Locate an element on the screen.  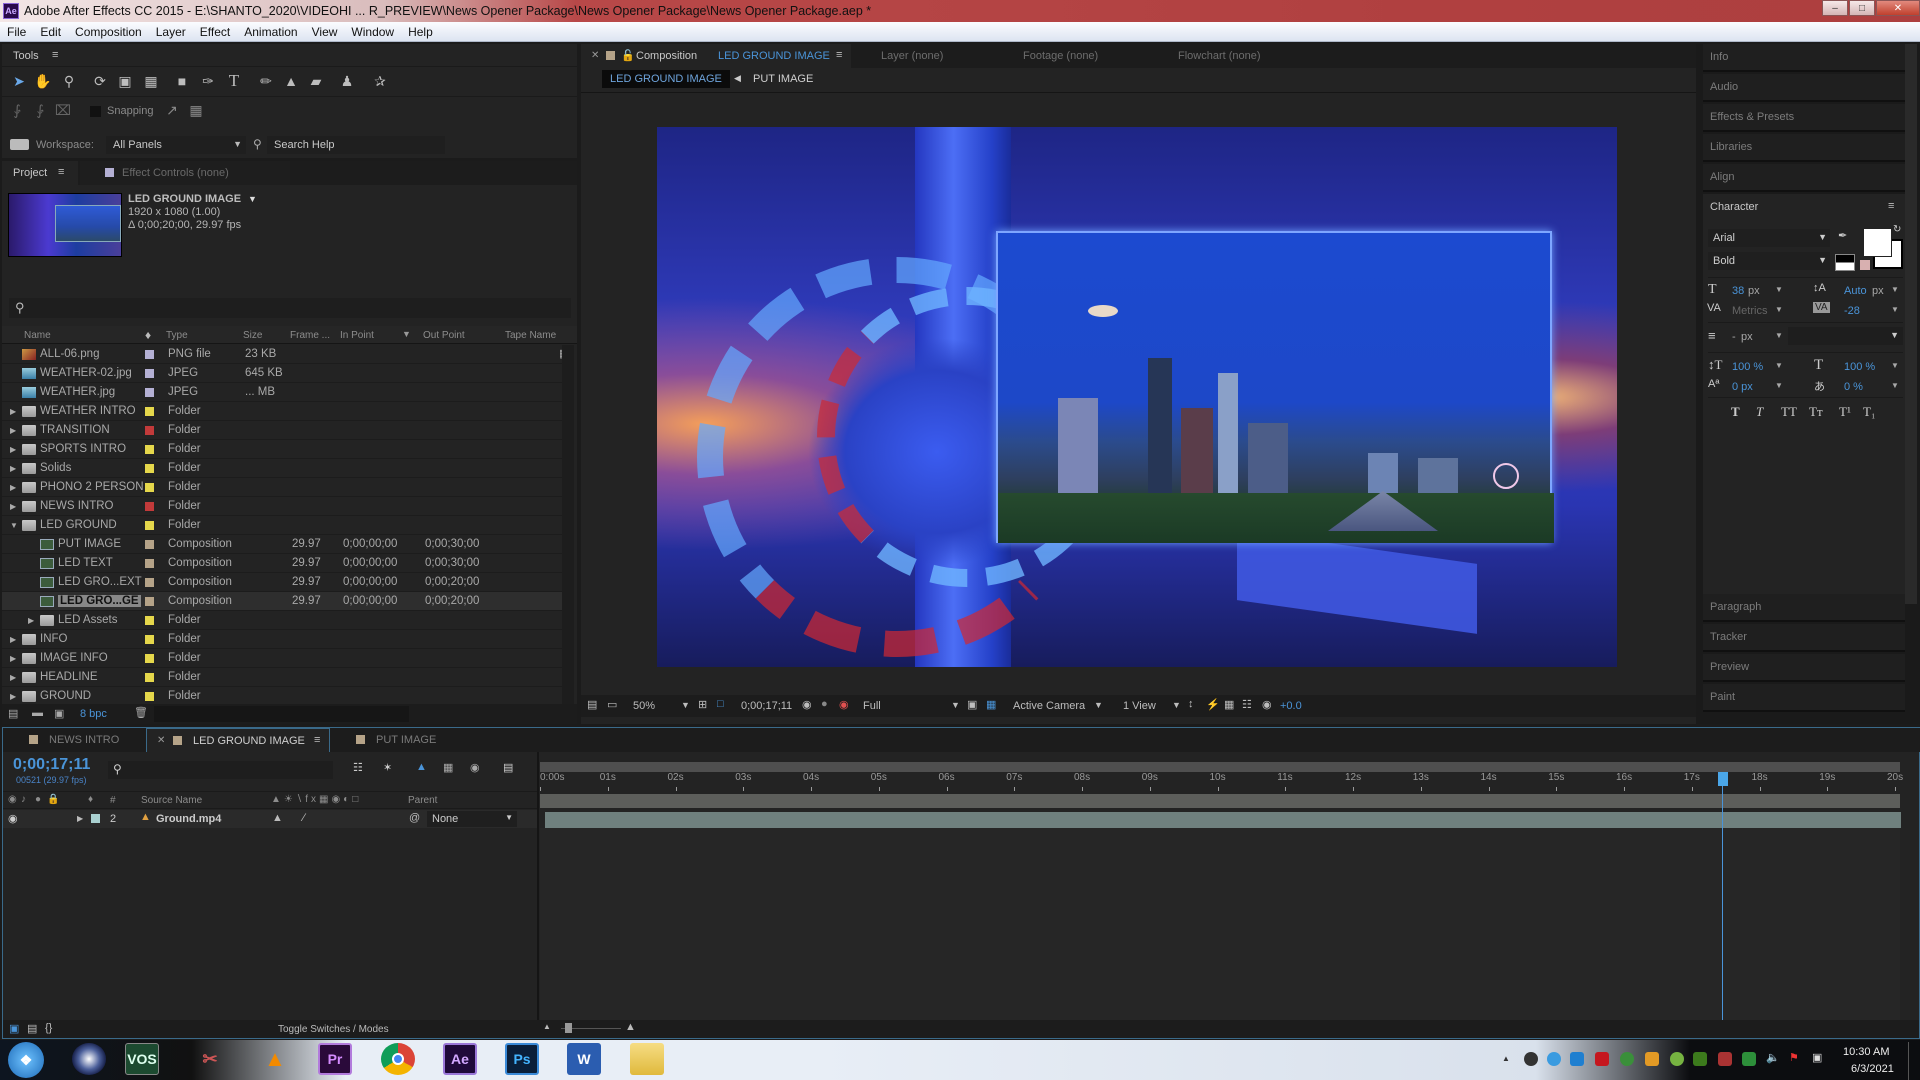
channel-icon: ◉ is located at coordinates (844, 704).